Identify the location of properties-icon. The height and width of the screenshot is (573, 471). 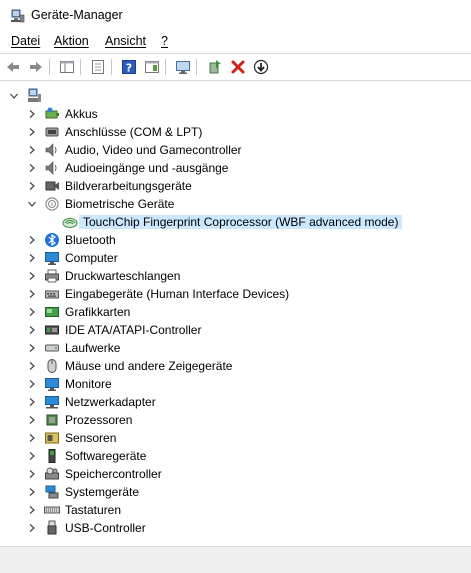
(98, 67).